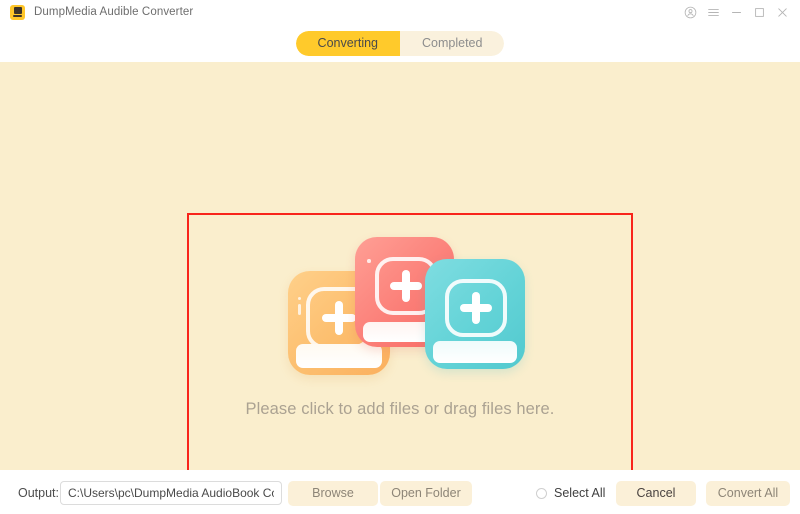  I want to click on select-all-radio, so click(541, 493).